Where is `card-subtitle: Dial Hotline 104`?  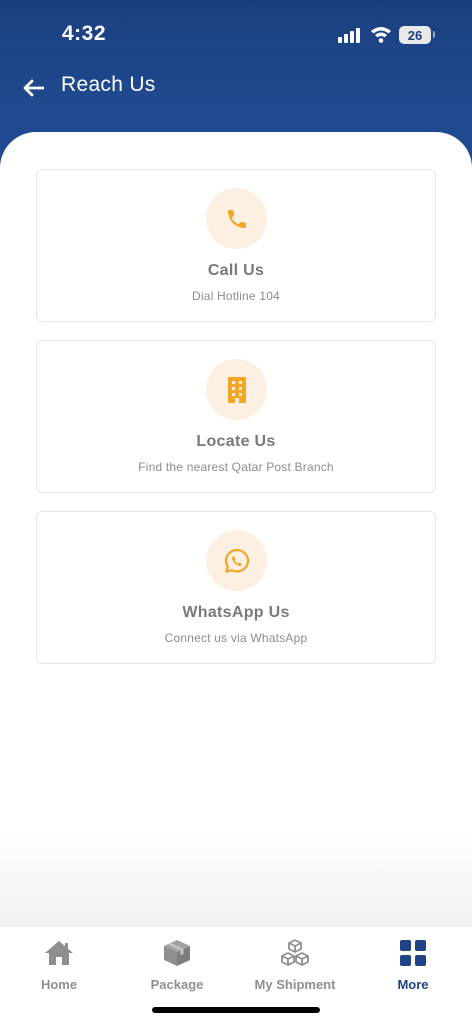 card-subtitle: Dial Hotline 104 is located at coordinates (236, 296).